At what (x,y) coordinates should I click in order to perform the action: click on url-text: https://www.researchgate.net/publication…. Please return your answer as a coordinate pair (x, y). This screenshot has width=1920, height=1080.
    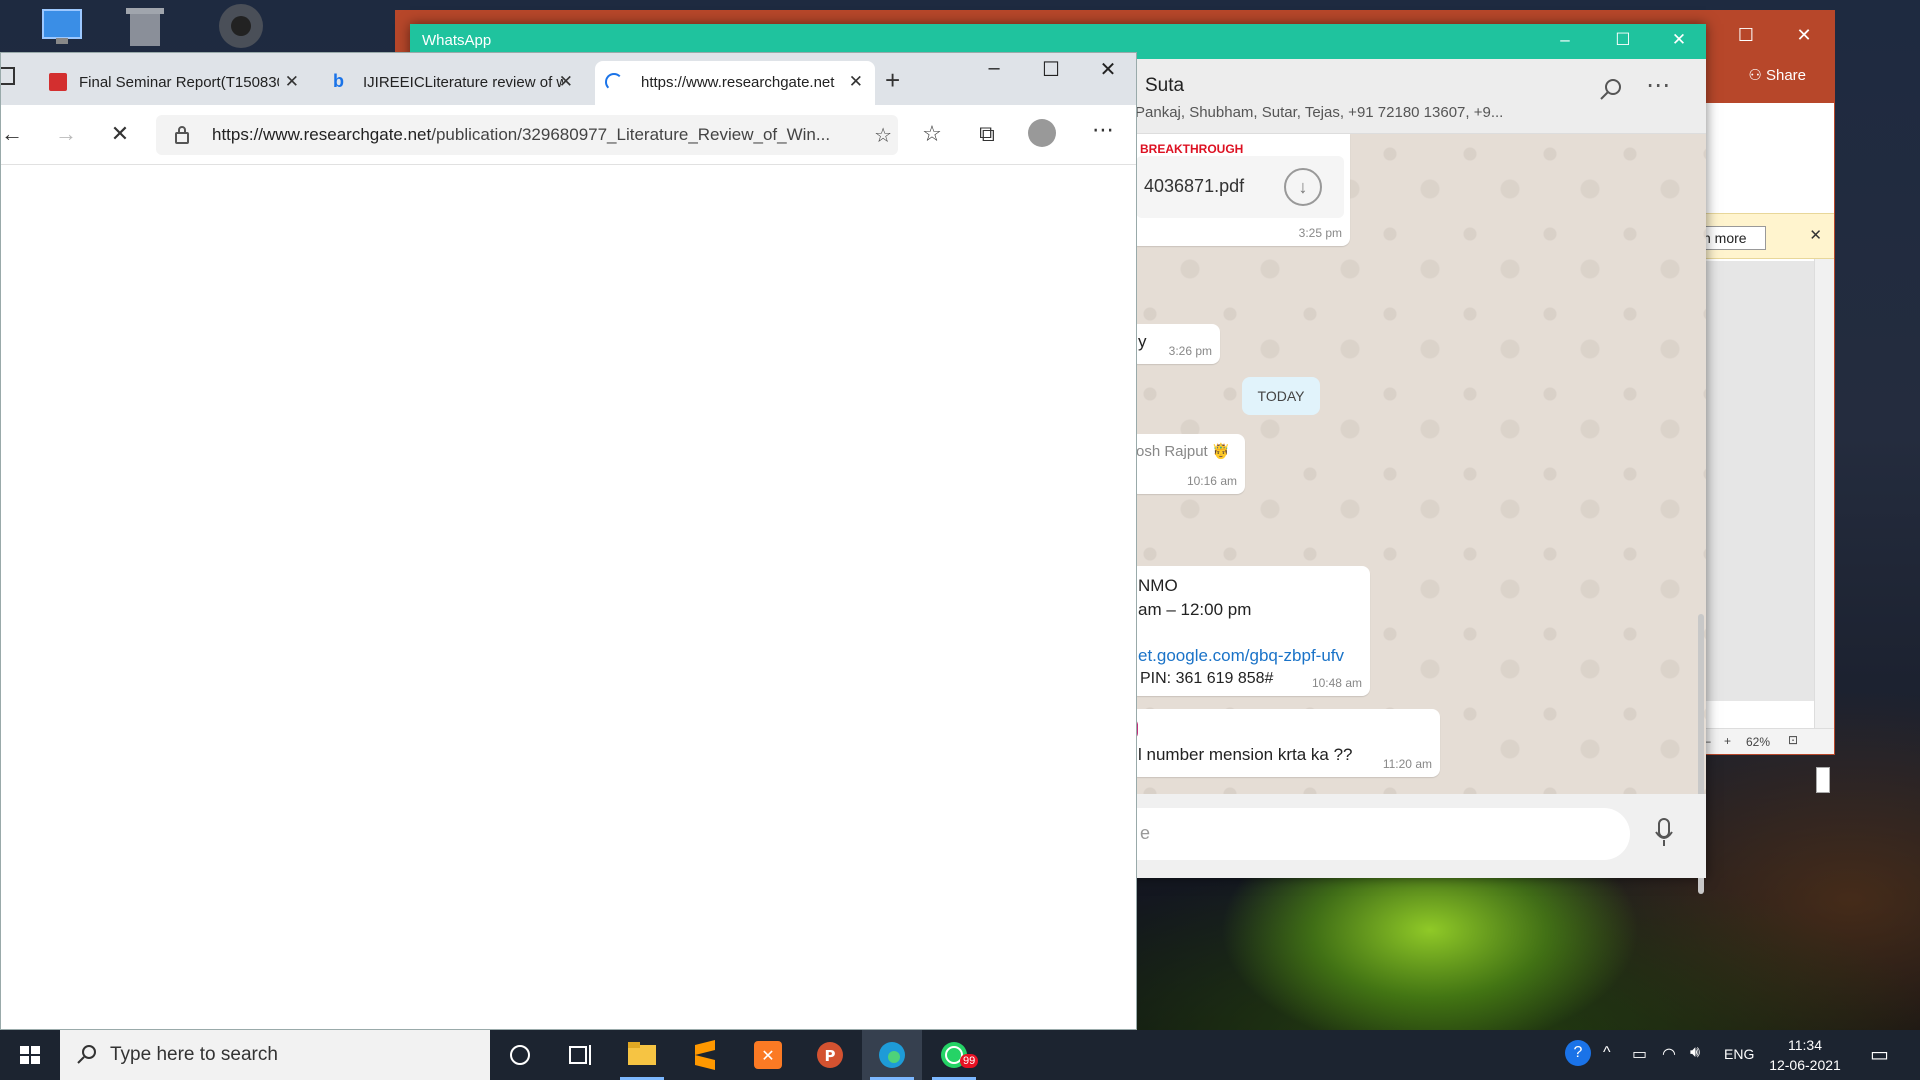
    Looking at the image, I should click on (527, 135).